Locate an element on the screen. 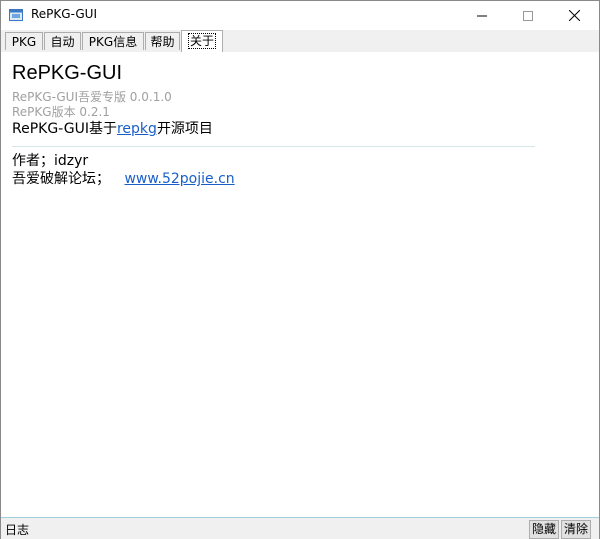 The image size is (600, 539). tab-label: PKG信息 is located at coordinates (113, 42).